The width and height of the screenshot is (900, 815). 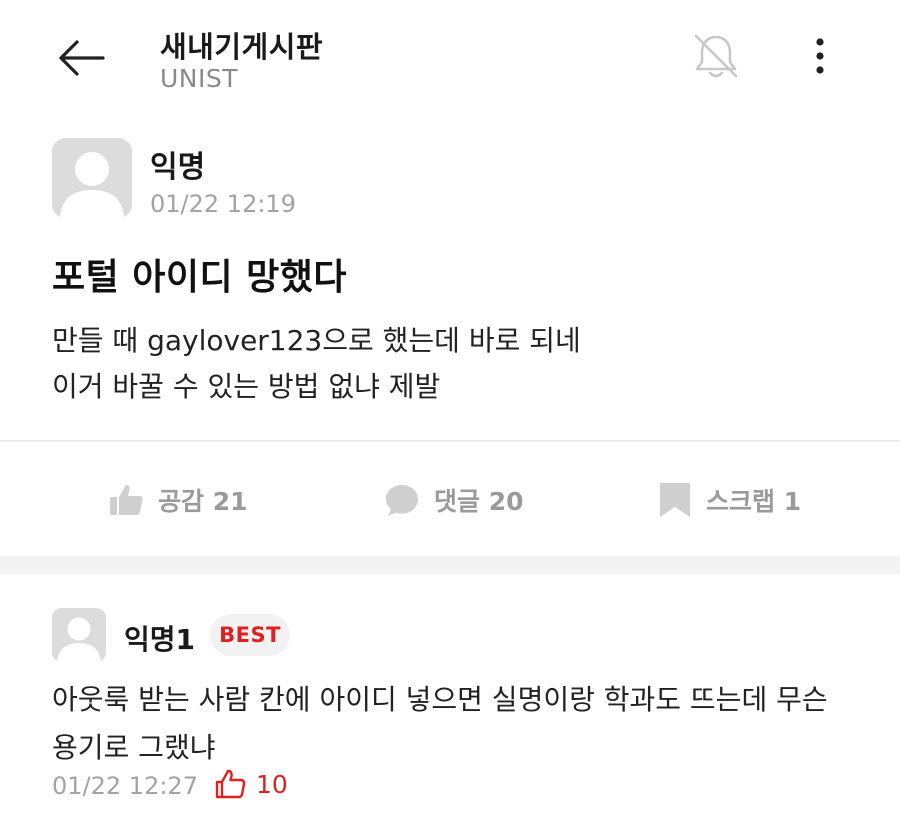 What do you see at coordinates (126, 500) in the screenshot?
I see `thumbs-up-icon` at bounding box center [126, 500].